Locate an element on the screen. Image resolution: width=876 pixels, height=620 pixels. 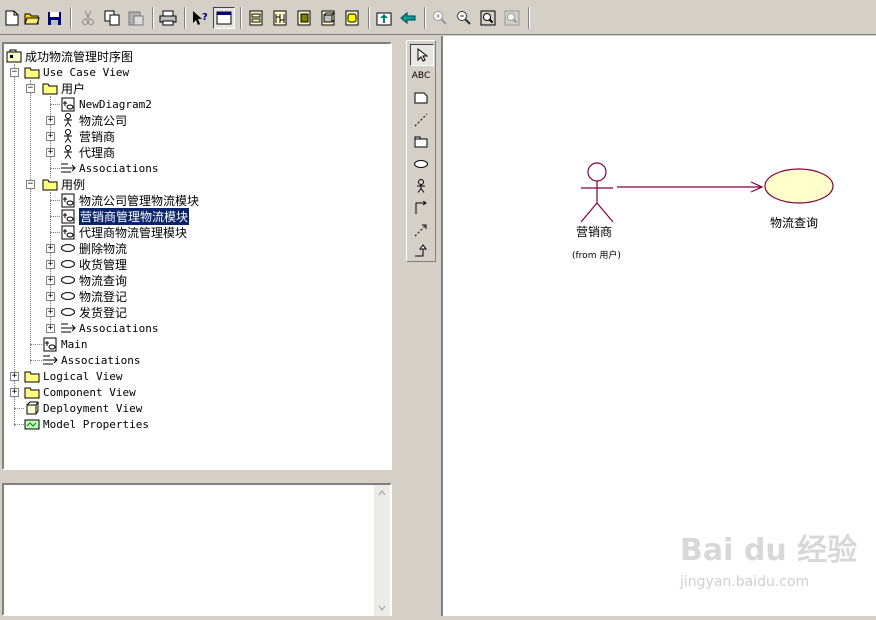
browse-interaction-diagram-icon is located at coordinates (280, 18).